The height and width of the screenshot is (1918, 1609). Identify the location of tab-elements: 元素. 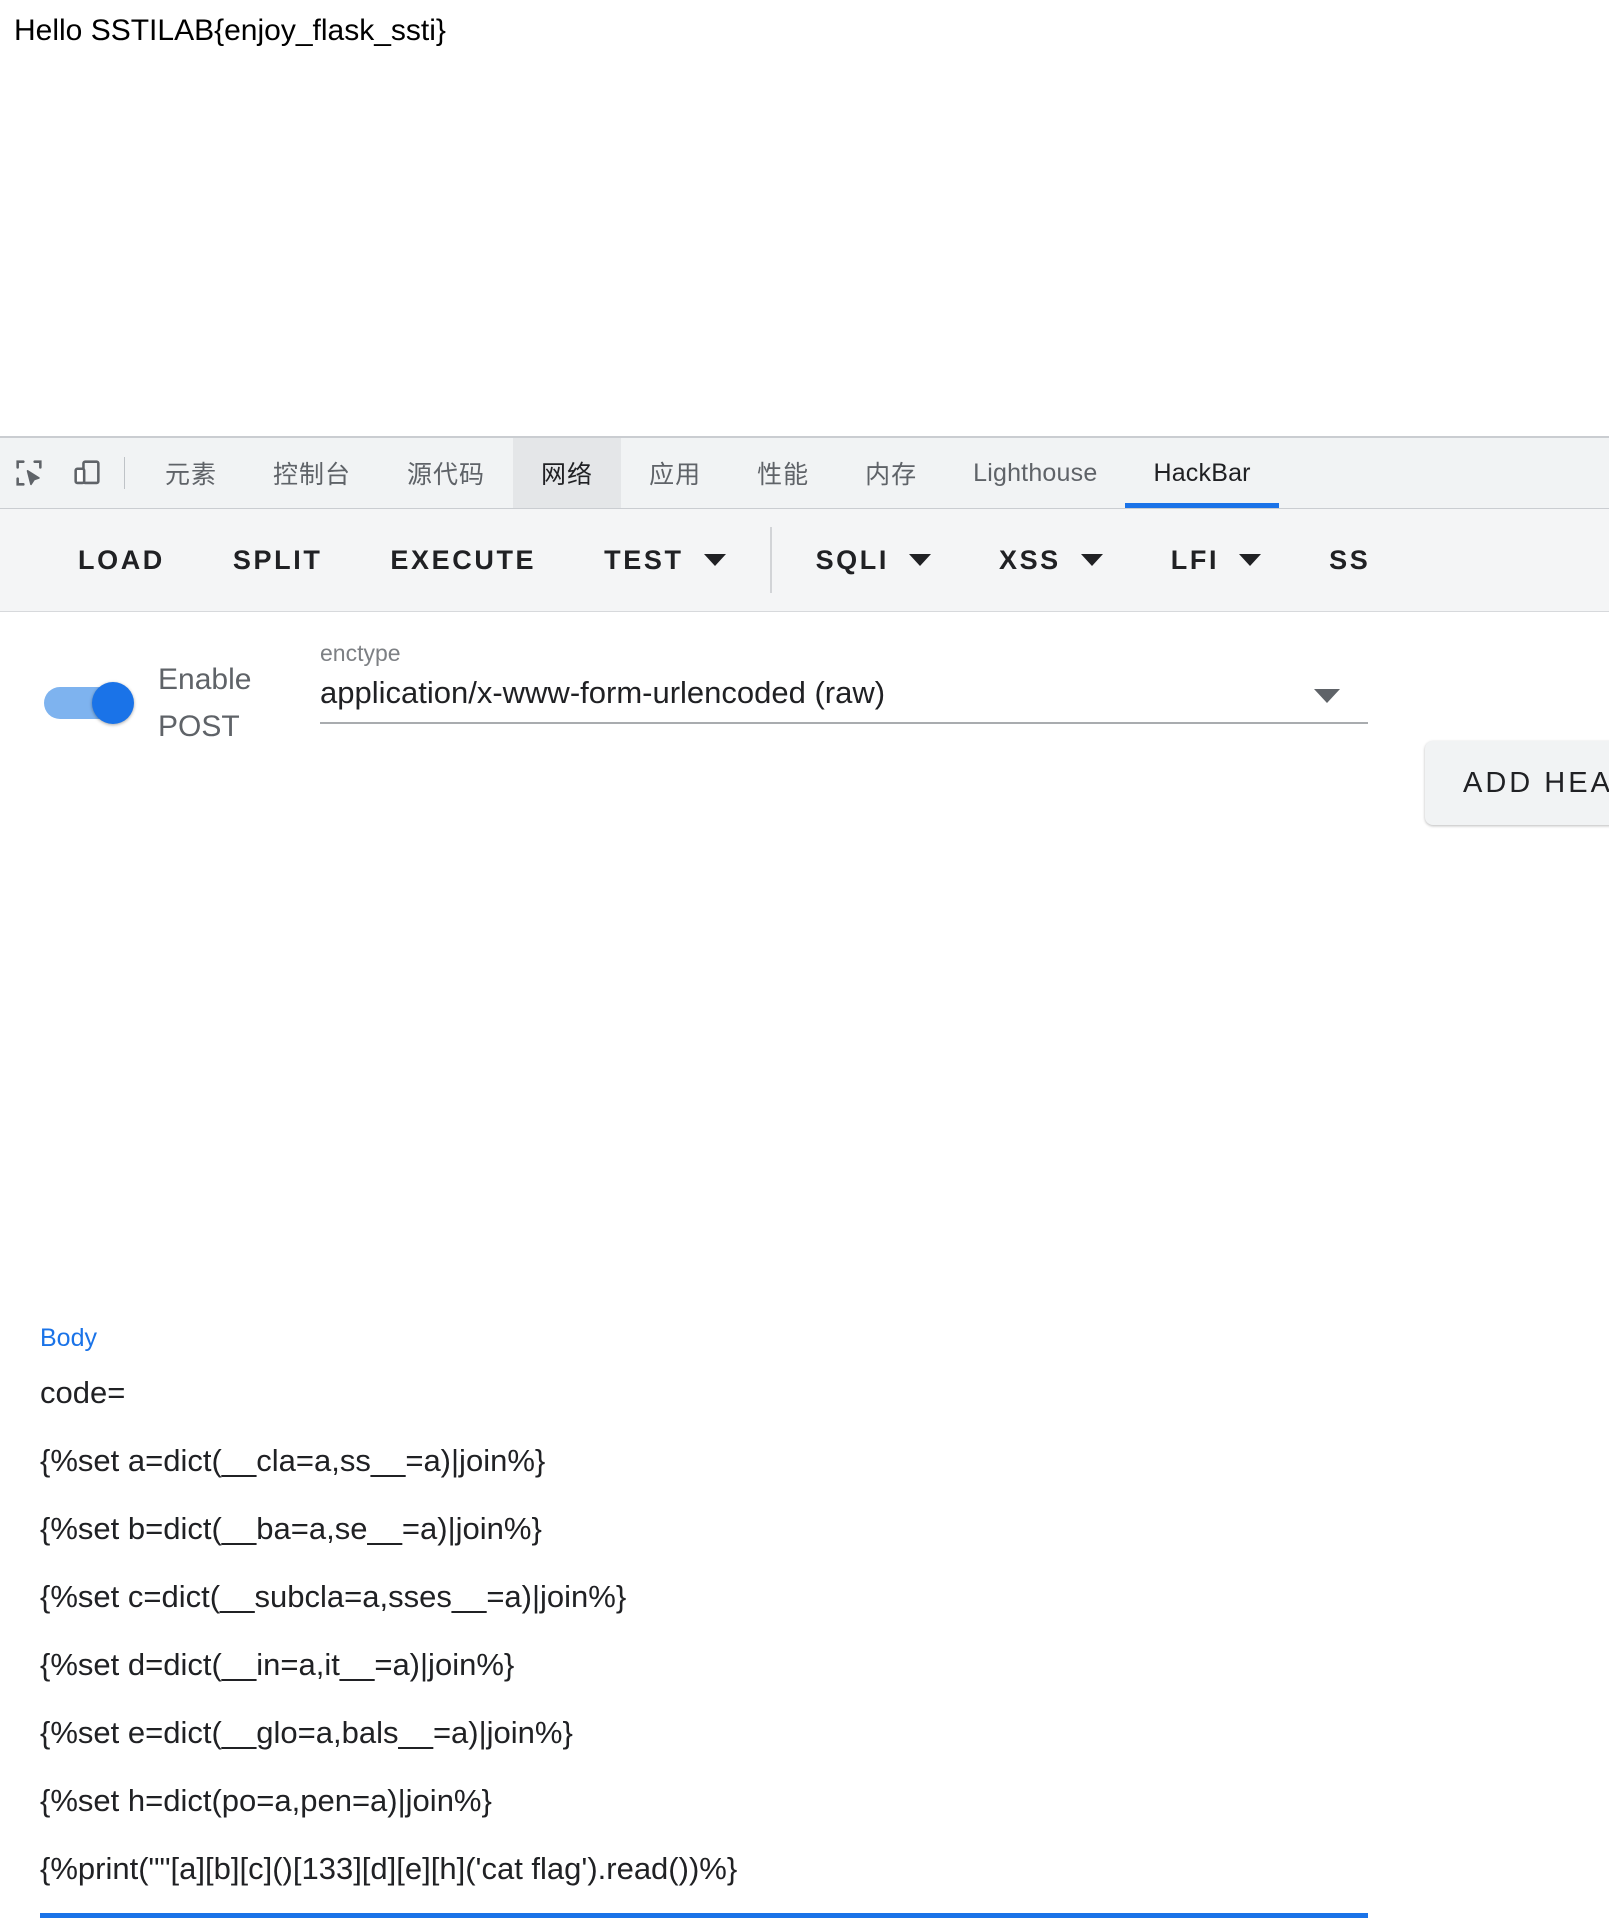
(191, 473).